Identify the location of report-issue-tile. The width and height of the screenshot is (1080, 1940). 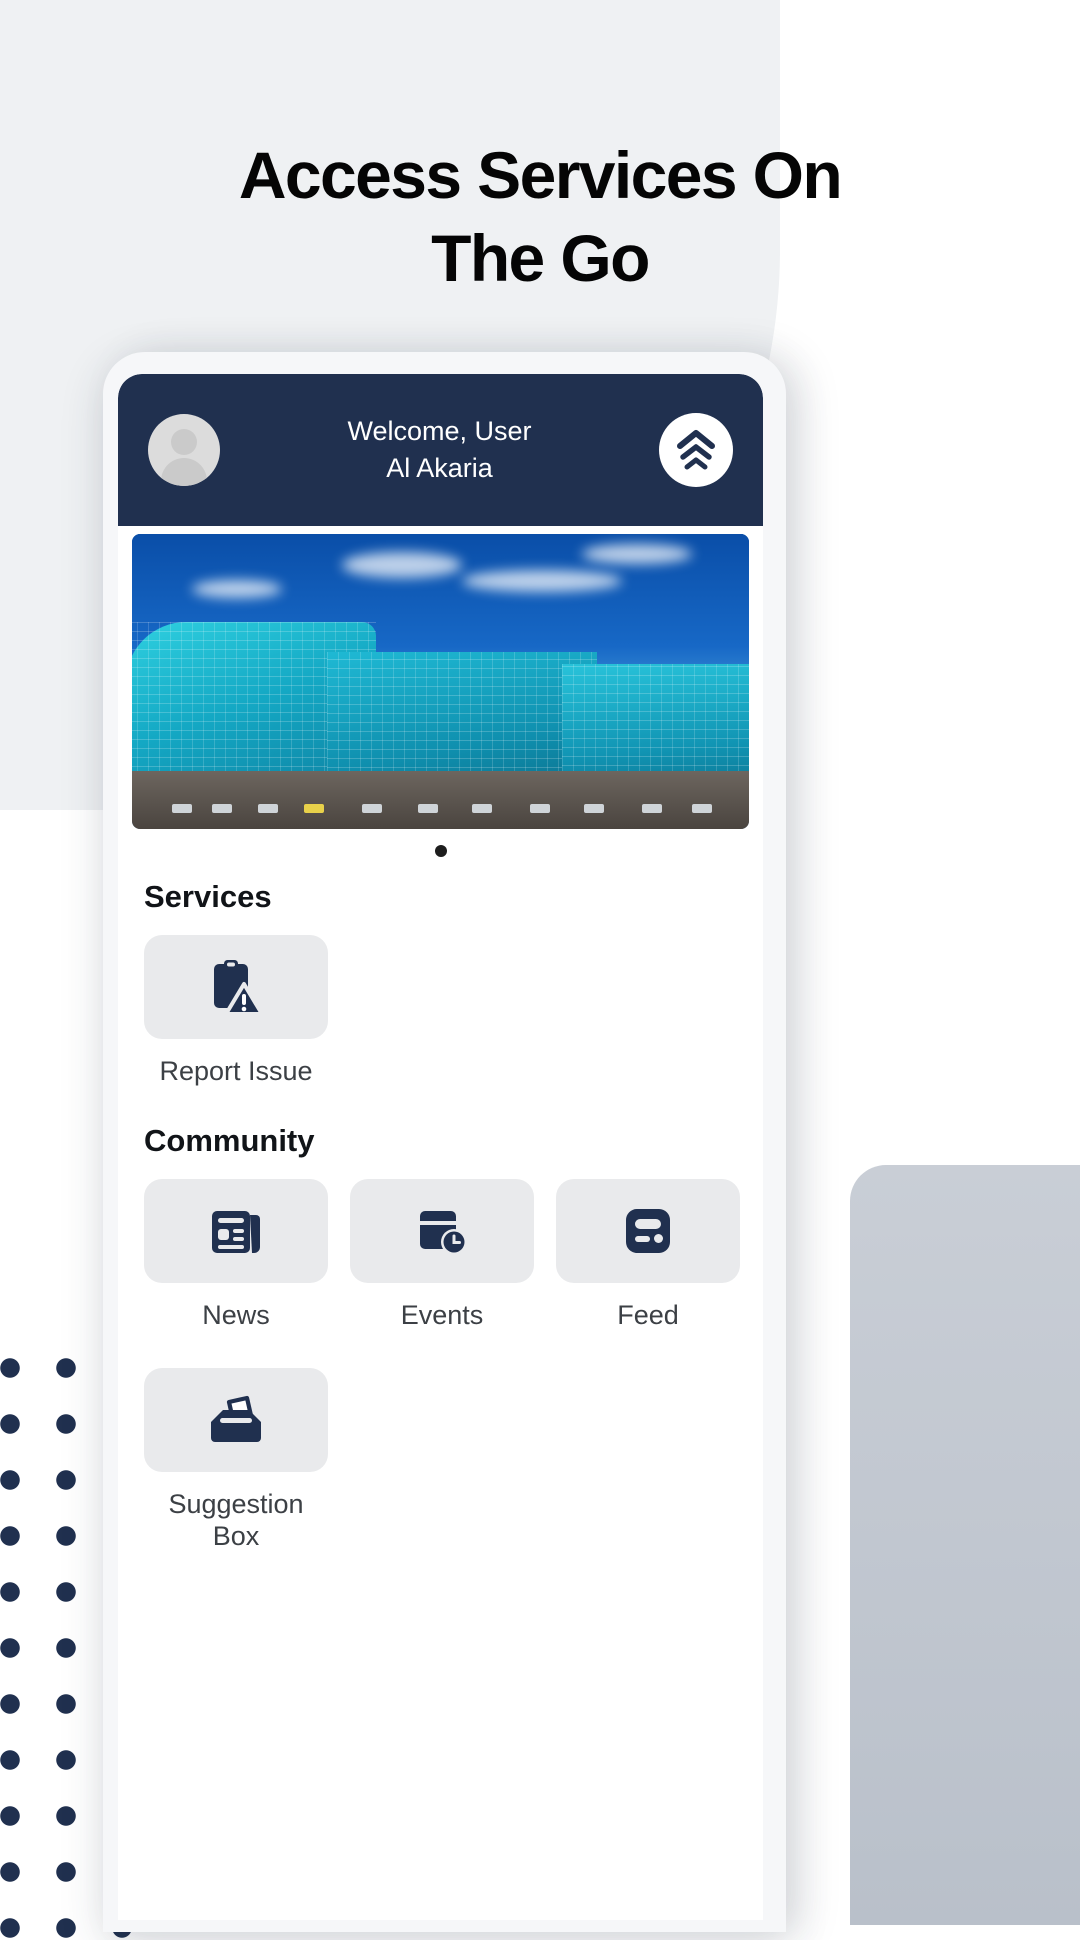
(236, 987).